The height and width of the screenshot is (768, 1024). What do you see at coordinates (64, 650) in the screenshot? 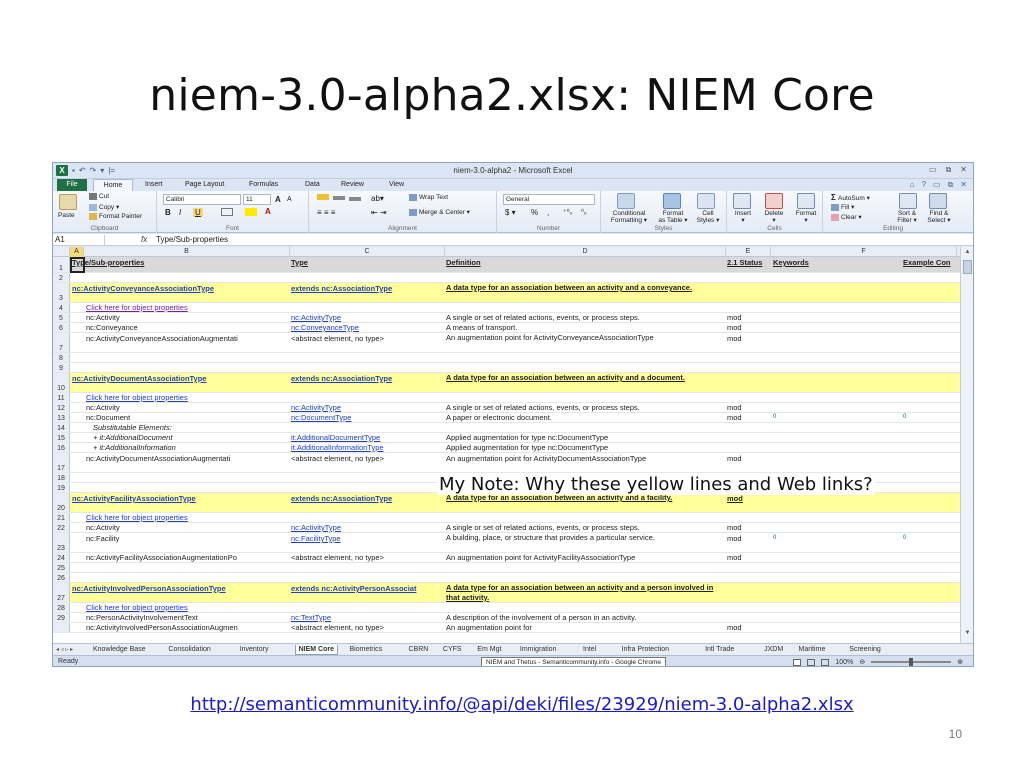
I see `sheet-navigation: ◂ ◃ ▹ ▸` at bounding box center [64, 650].